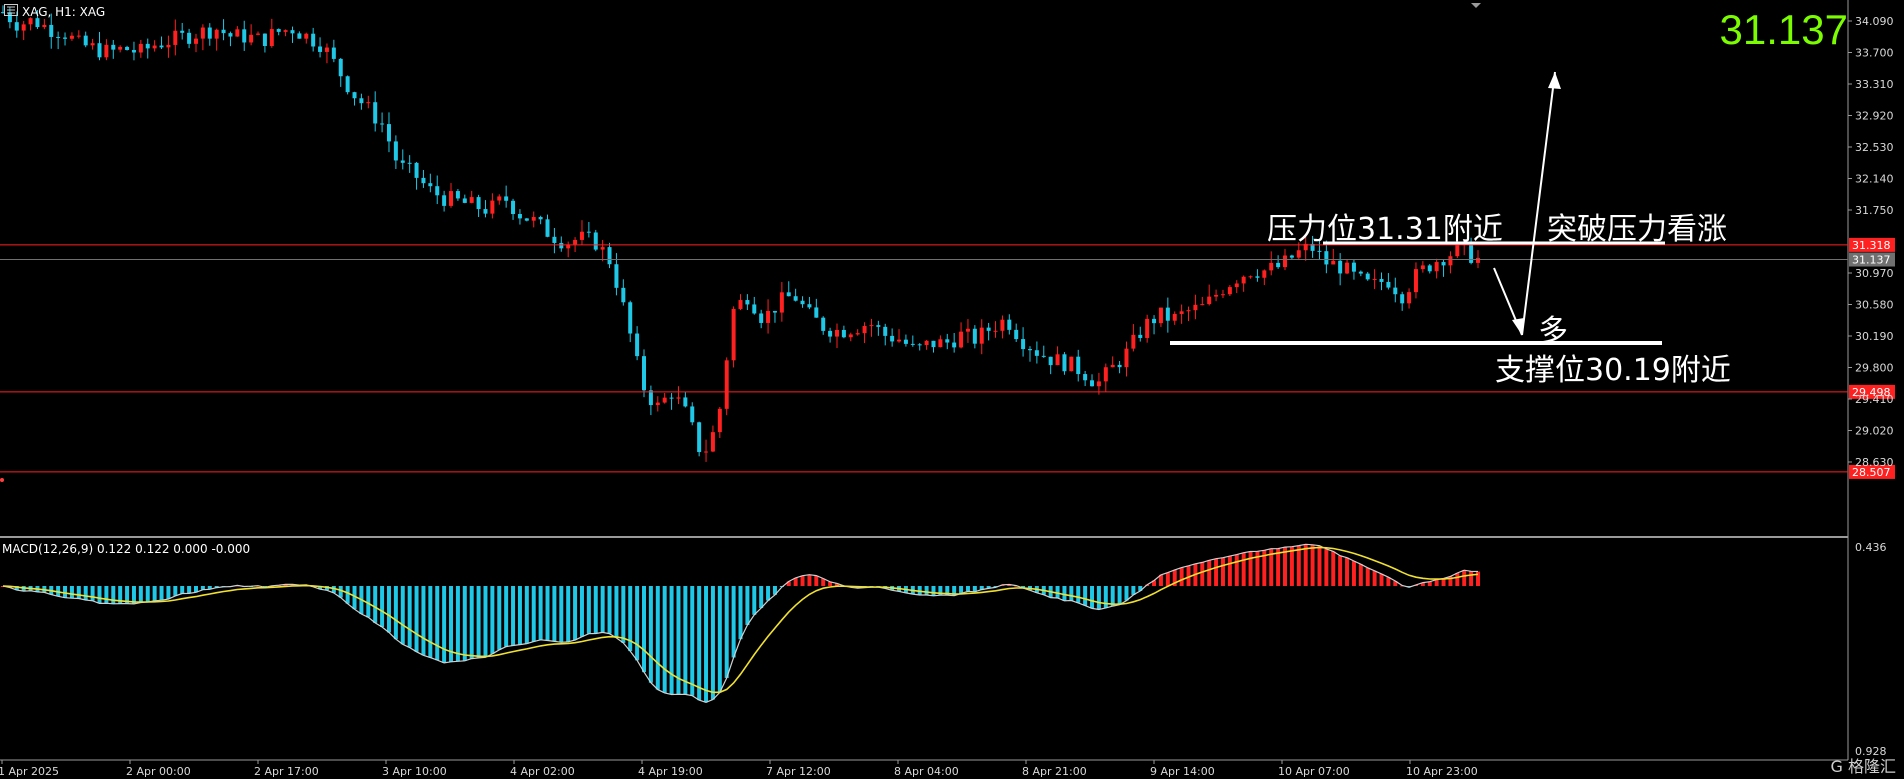 This screenshot has height=779, width=1904. What do you see at coordinates (1783, 29) in the screenshot?
I see `current-price-display: 31.137` at bounding box center [1783, 29].